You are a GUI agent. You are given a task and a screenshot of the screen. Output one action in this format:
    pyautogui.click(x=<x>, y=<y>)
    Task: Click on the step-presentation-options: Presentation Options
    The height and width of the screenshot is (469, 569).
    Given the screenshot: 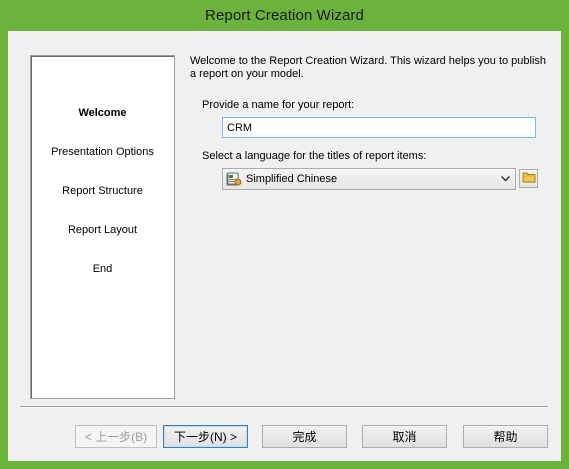 What is the action you would take?
    pyautogui.click(x=102, y=152)
    